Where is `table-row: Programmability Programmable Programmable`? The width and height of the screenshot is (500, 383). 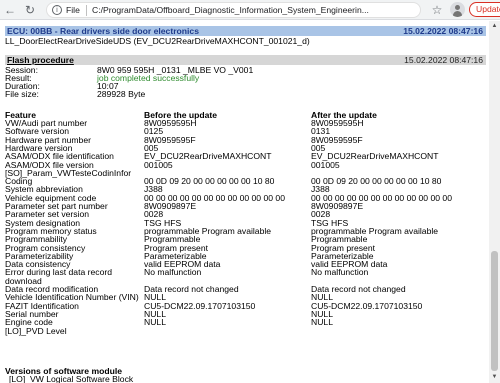
table-row: Programmability Programmable Programmable is located at coordinates (247, 239).